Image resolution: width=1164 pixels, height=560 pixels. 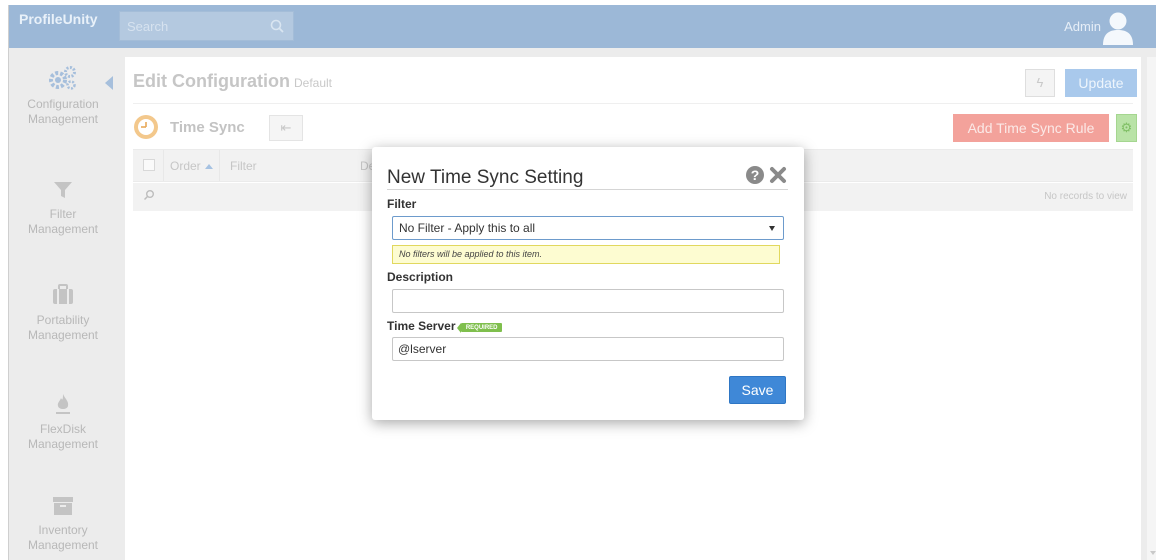 I want to click on funnel-icon, so click(x=63, y=190).